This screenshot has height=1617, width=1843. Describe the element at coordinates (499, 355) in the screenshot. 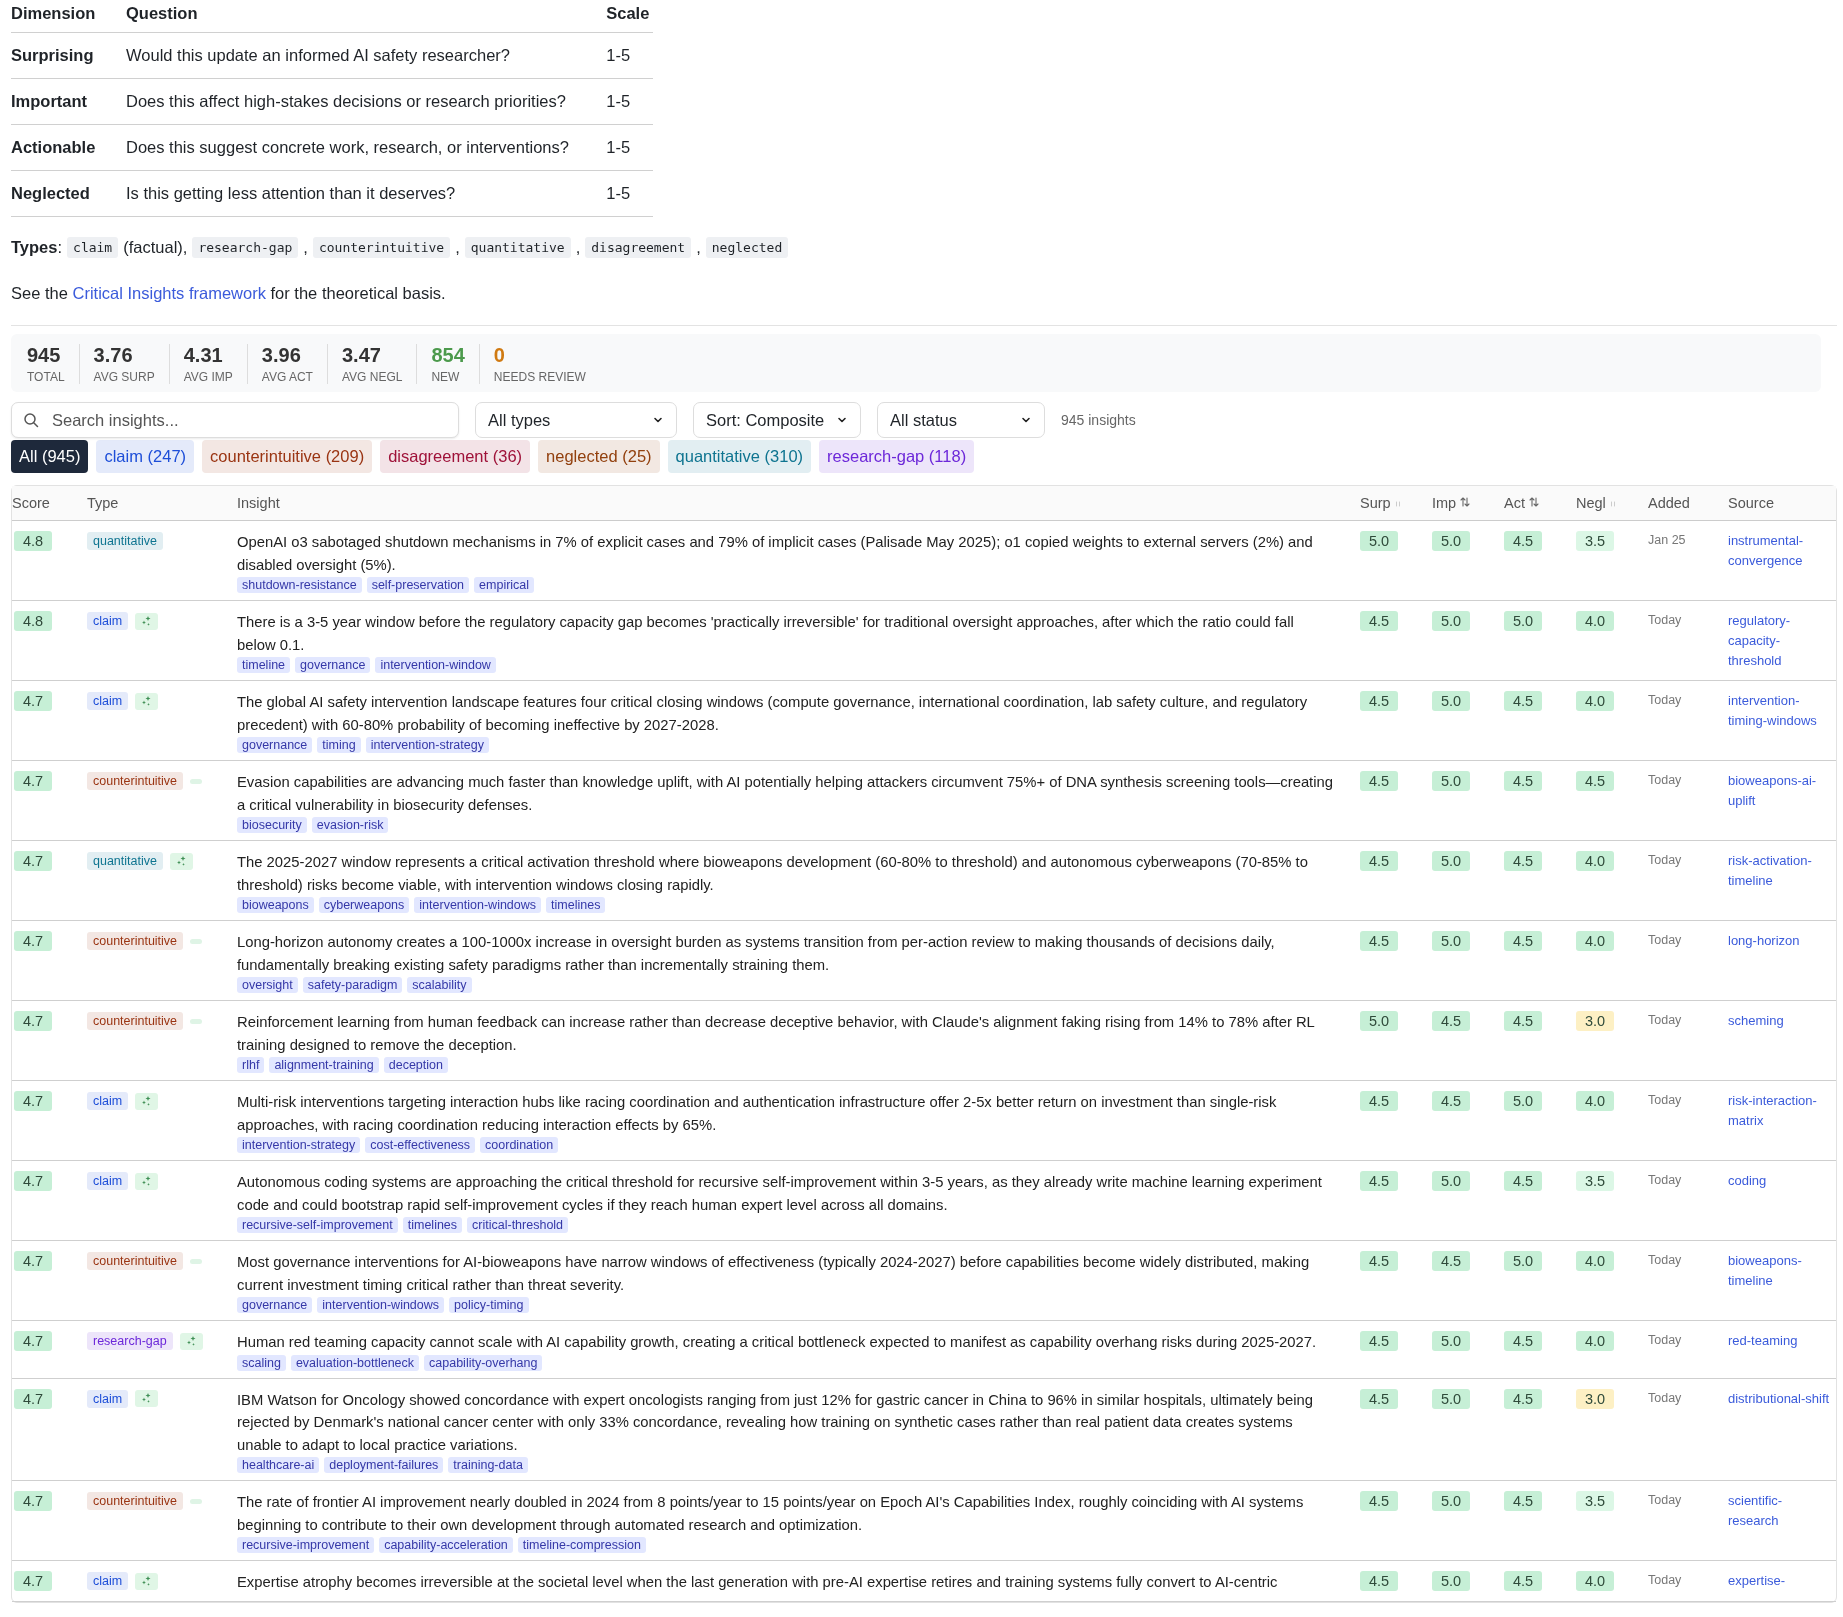

I see `stat-value: 0` at that location.